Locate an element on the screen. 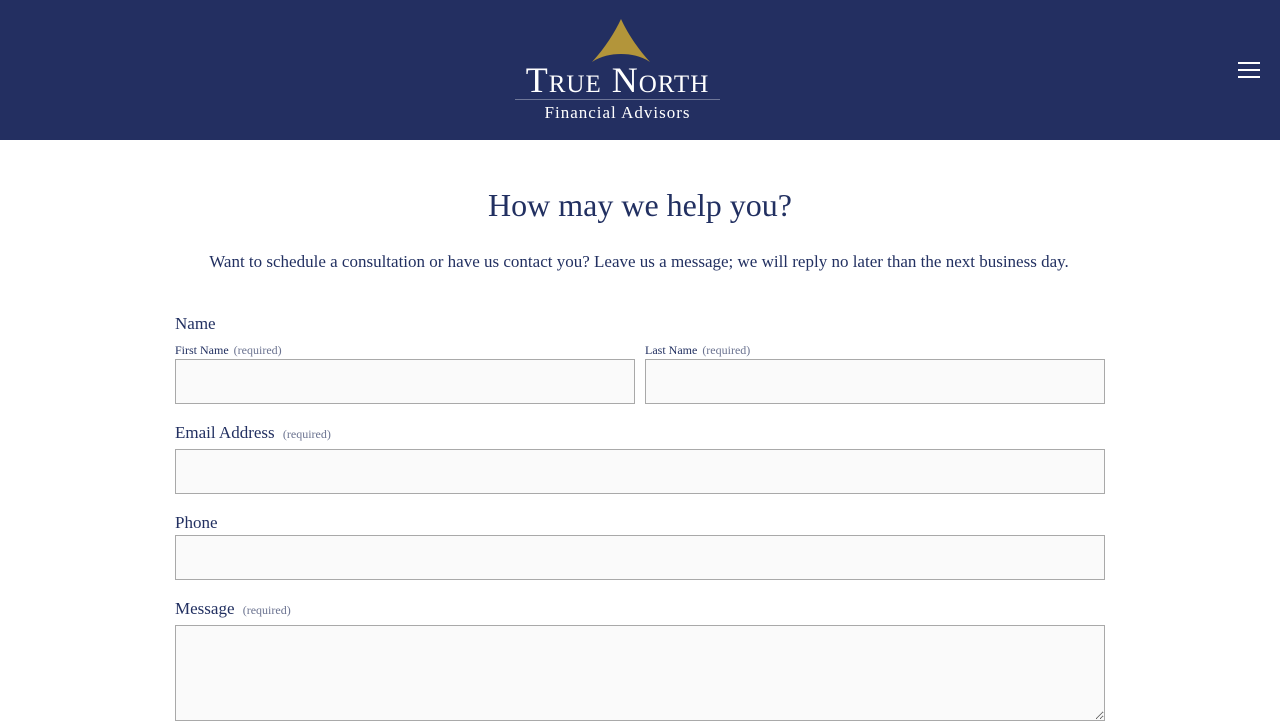 The height and width of the screenshot is (721, 1280). message-label-text: Message is located at coordinates (205, 608).